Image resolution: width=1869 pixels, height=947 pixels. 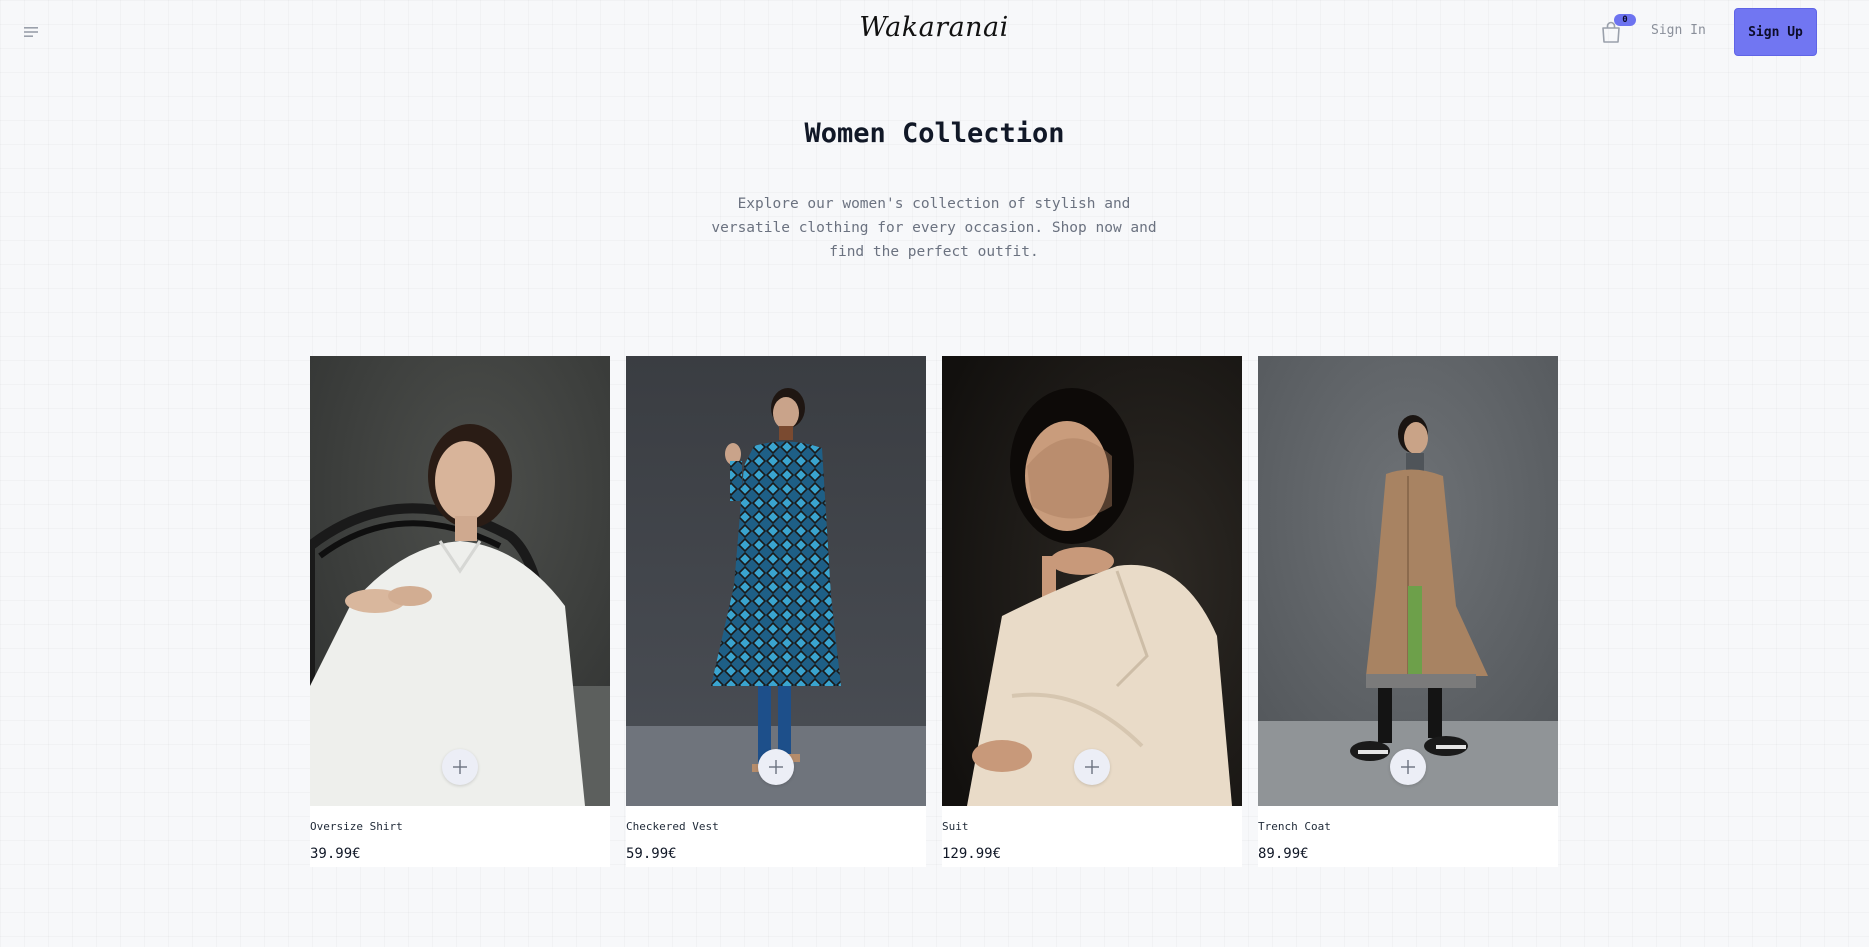 What do you see at coordinates (934, 133) in the screenshot?
I see `page-title: Women Collection` at bounding box center [934, 133].